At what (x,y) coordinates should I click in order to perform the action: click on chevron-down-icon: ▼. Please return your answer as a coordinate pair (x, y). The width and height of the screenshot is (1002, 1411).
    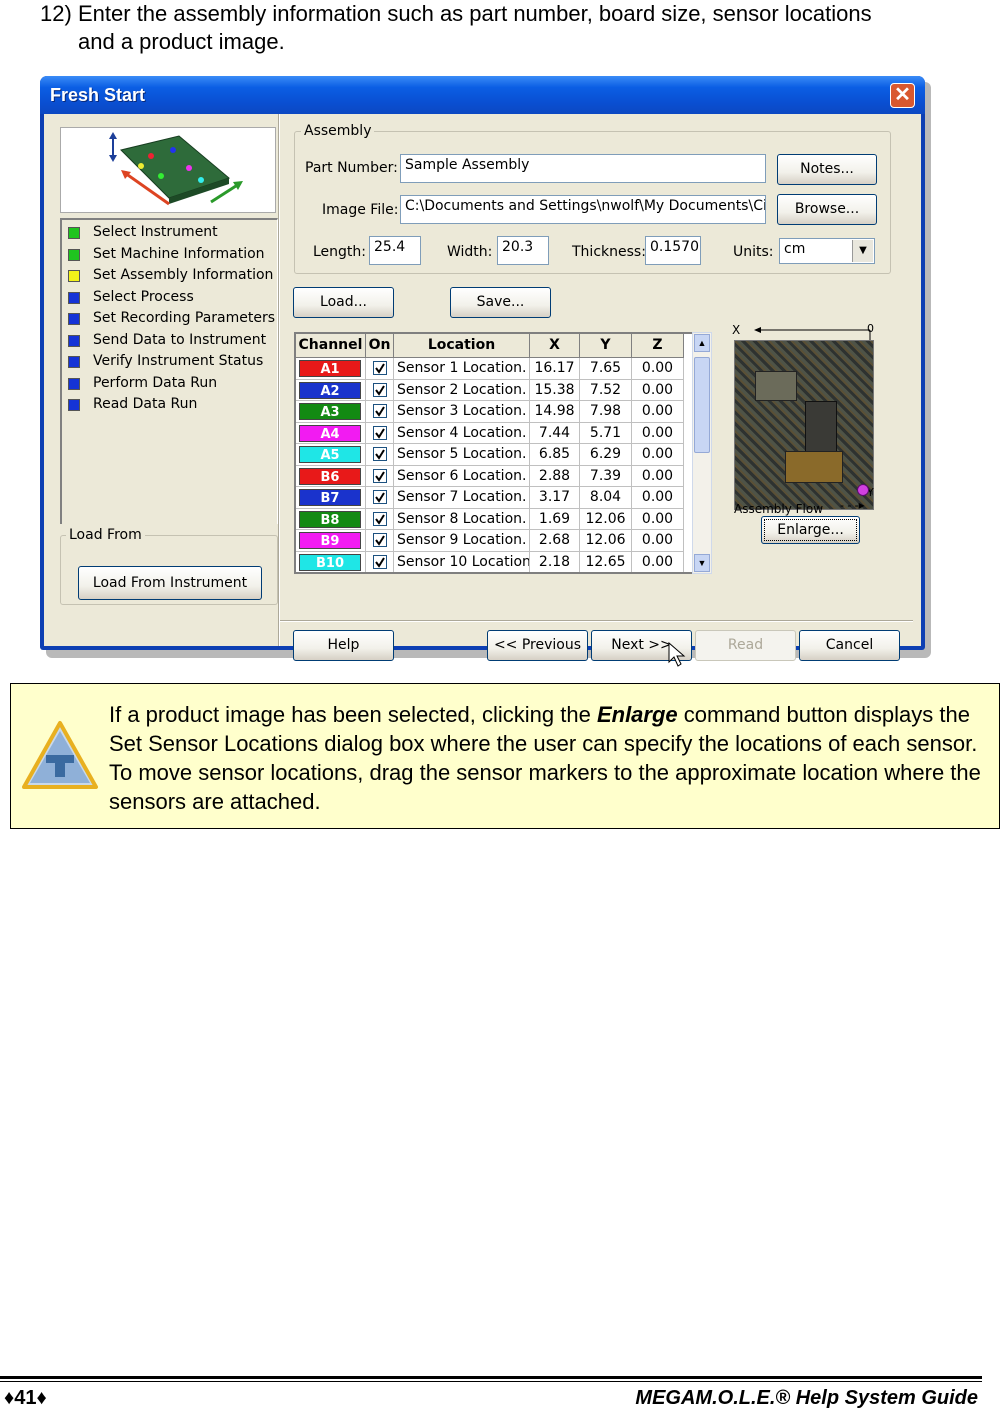
    Looking at the image, I should click on (862, 251).